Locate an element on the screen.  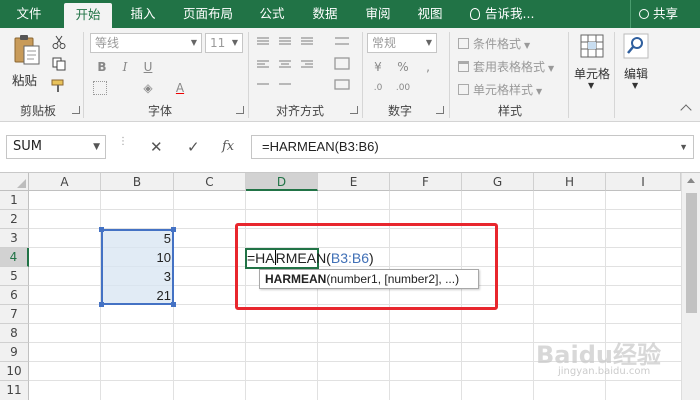
column-header-f: F is located at coordinates (426, 182).